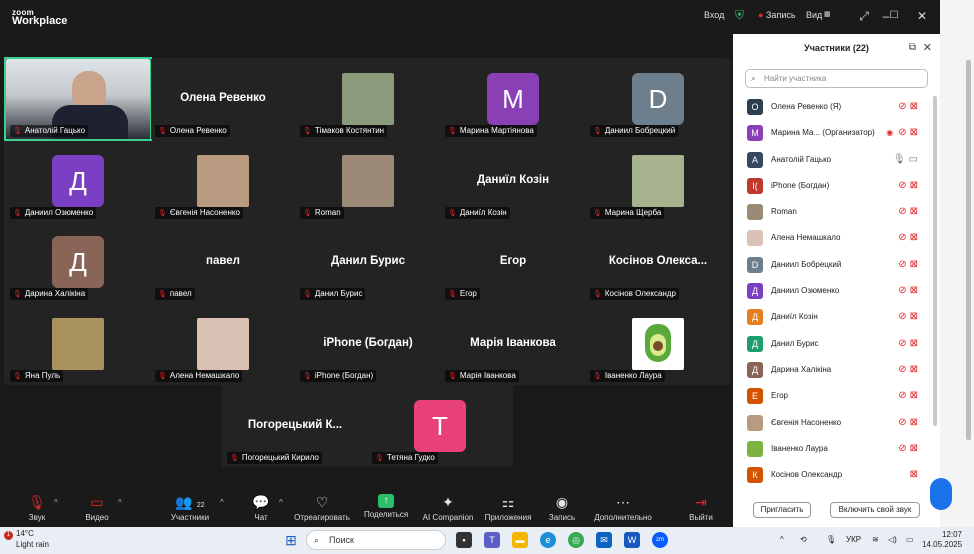 The image size is (974, 554). What do you see at coordinates (833, 317) in the screenshot?
I see `participant-row: Д Даниїл Козін ⊘⊠` at bounding box center [833, 317].